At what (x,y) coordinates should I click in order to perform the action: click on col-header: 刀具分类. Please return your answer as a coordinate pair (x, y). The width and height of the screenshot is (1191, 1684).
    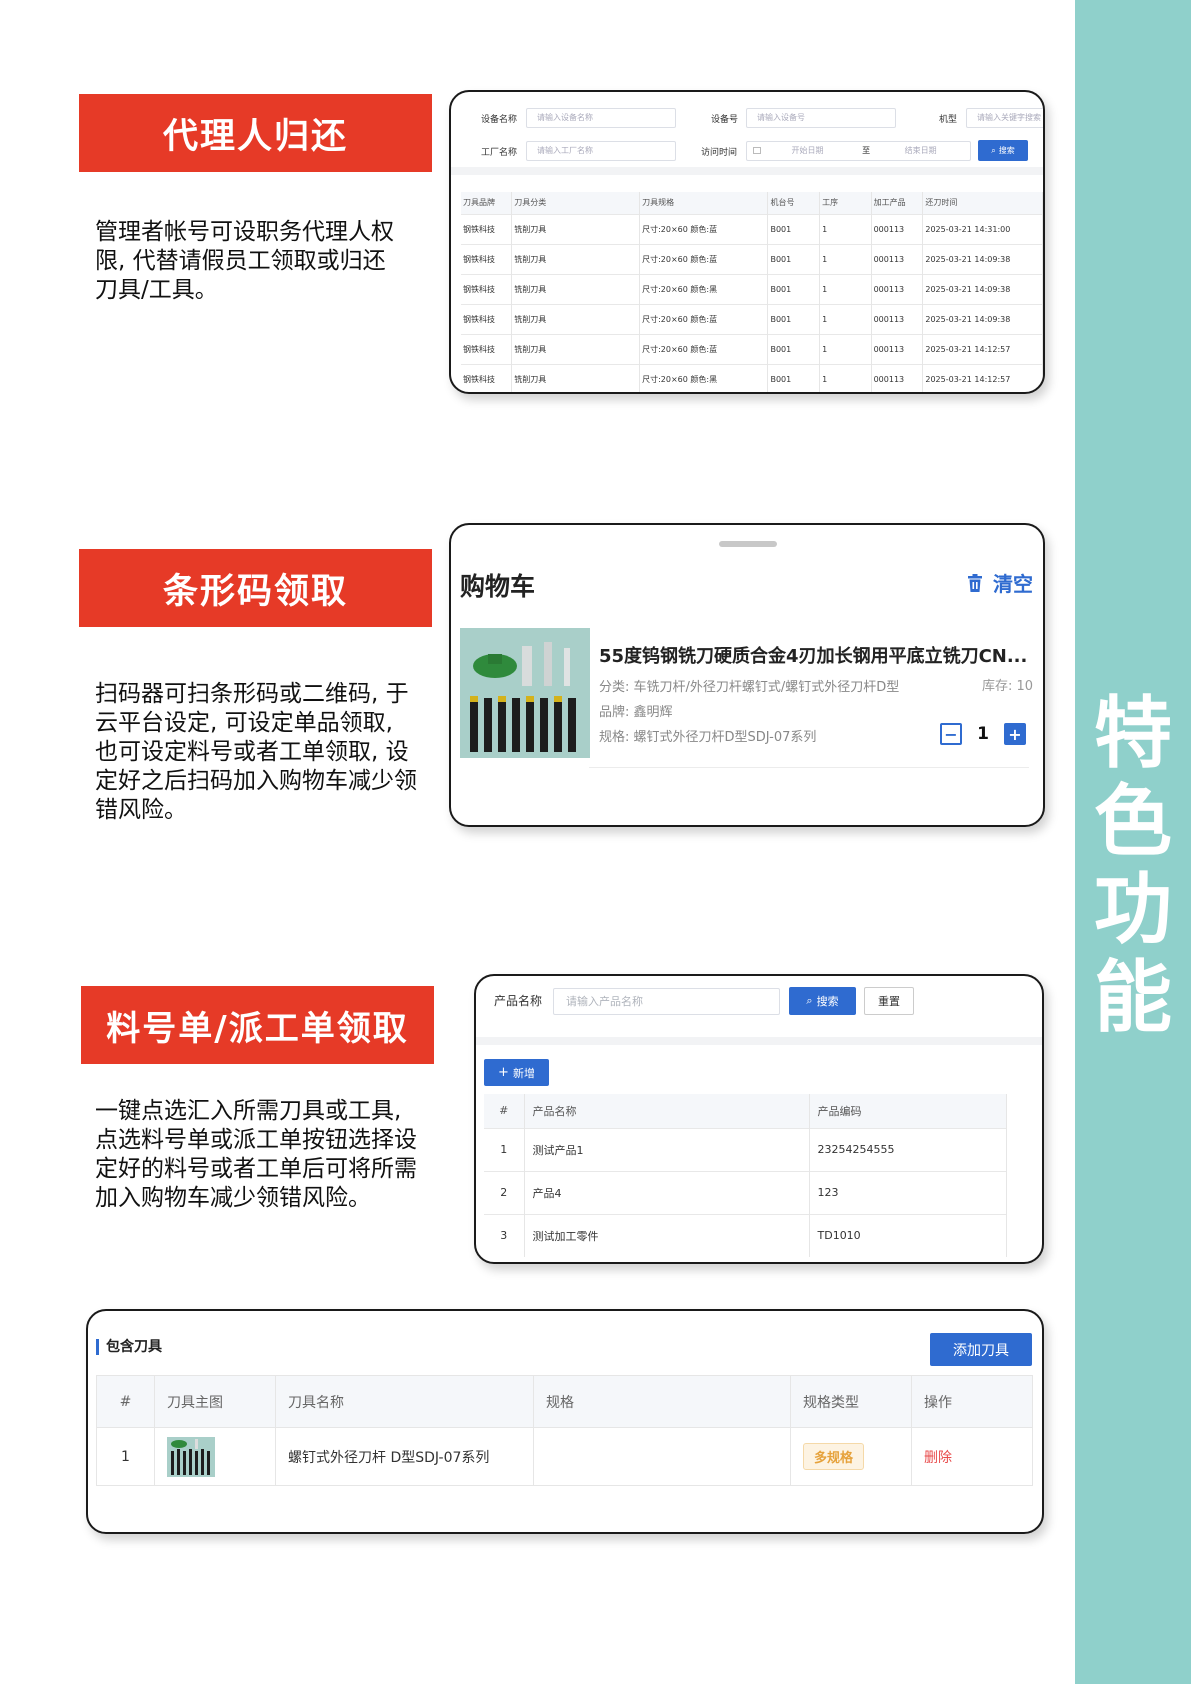
    Looking at the image, I should click on (576, 203).